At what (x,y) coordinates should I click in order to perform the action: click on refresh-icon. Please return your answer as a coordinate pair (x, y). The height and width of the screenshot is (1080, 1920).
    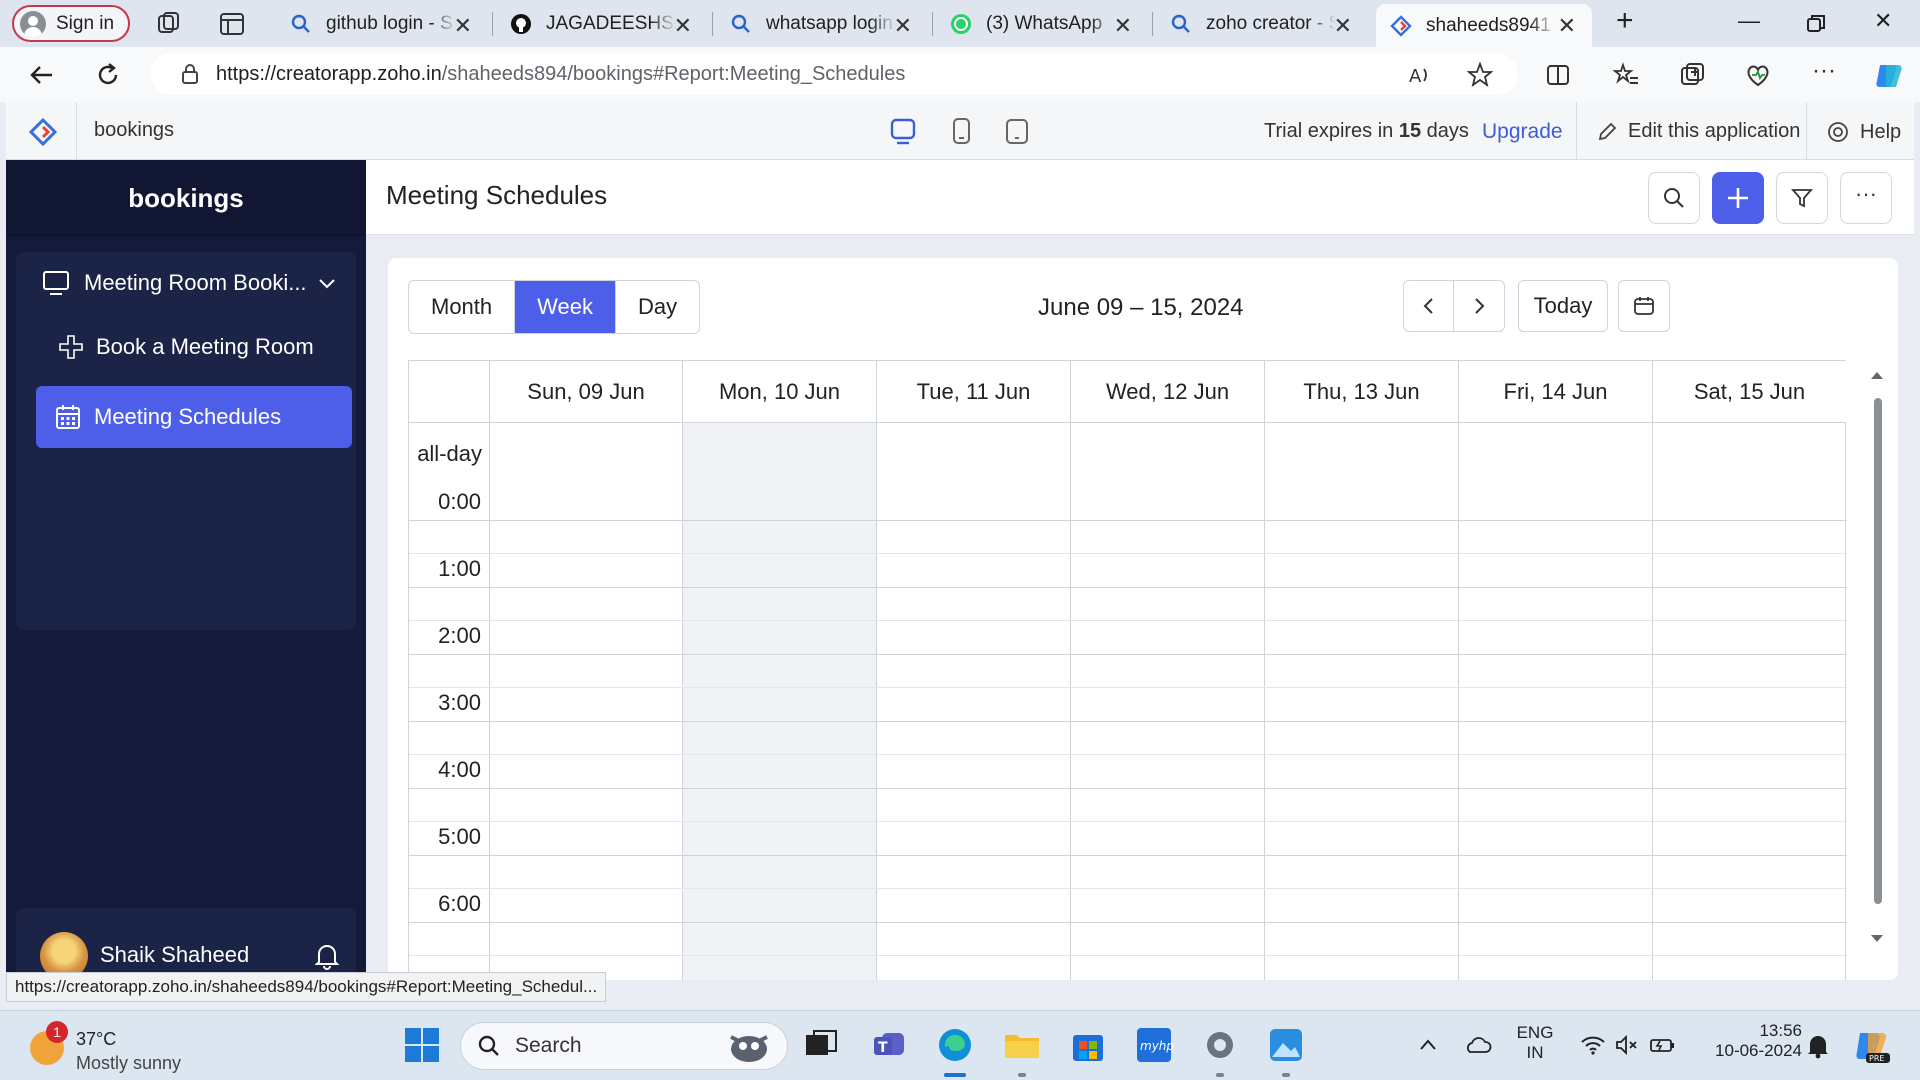
    Looking at the image, I should click on (108, 75).